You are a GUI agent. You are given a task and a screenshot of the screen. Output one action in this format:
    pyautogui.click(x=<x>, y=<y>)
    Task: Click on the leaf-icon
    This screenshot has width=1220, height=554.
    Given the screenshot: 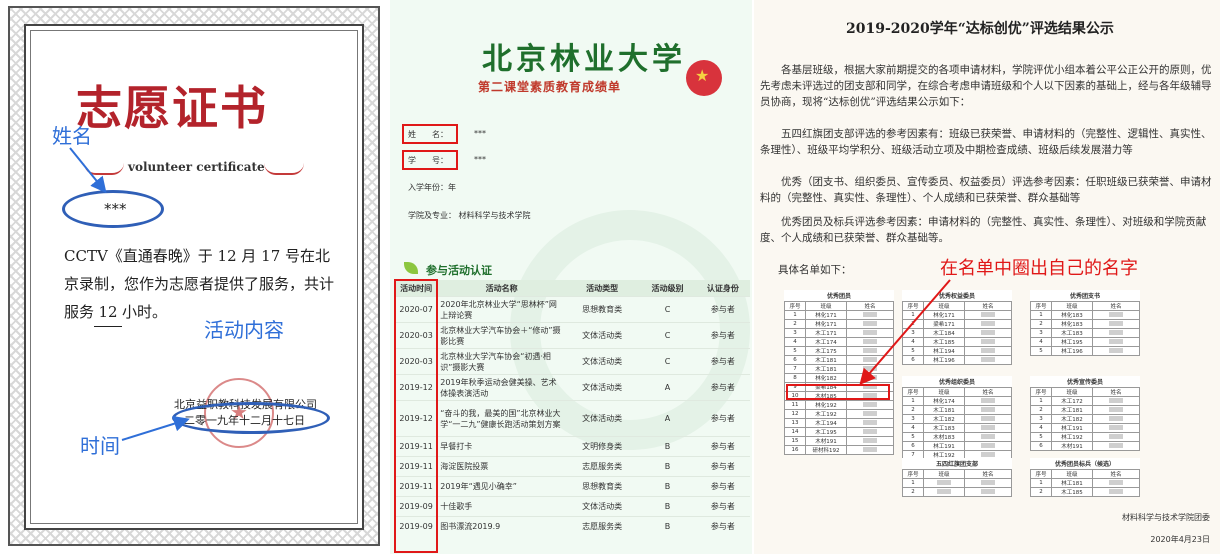 What is the action you would take?
    pyautogui.click(x=411, y=268)
    